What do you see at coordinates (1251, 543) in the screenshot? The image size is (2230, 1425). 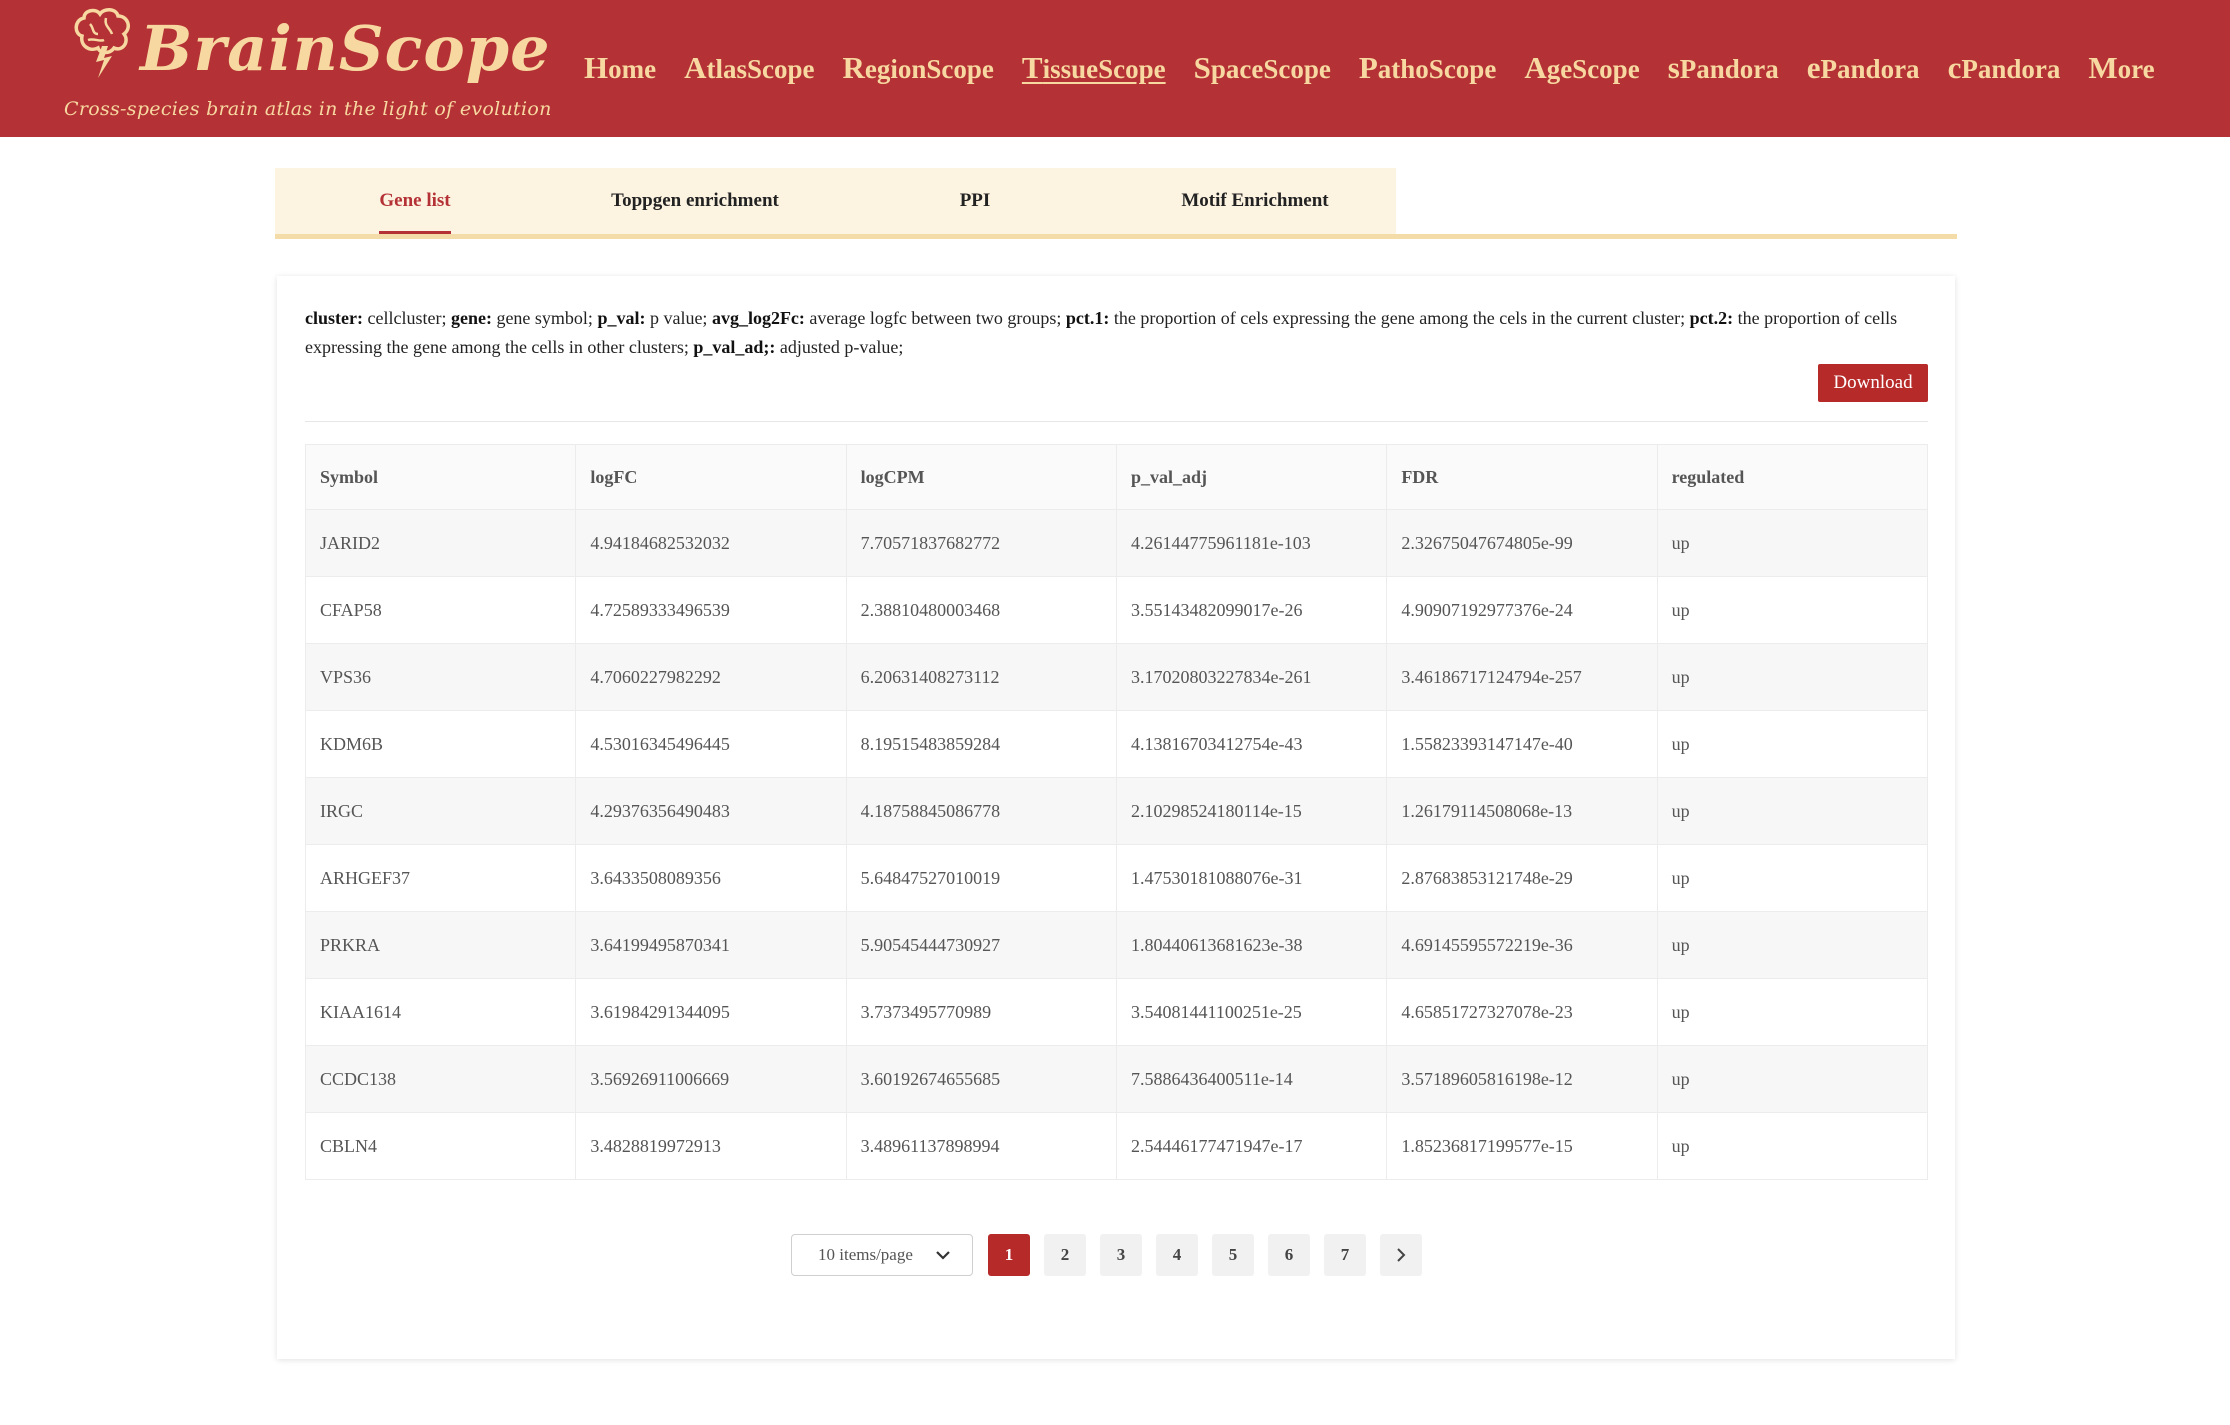 I see `table-cell-p-val-adj: 4.26144775961181e-103` at bounding box center [1251, 543].